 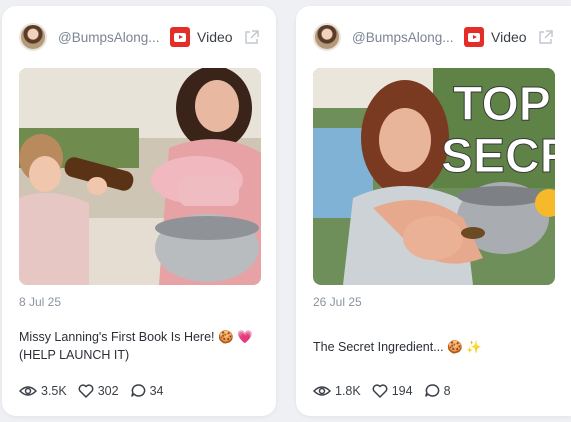 What do you see at coordinates (502, 104) in the screenshot?
I see `thumbnail-overlay-text: TOP` at bounding box center [502, 104].